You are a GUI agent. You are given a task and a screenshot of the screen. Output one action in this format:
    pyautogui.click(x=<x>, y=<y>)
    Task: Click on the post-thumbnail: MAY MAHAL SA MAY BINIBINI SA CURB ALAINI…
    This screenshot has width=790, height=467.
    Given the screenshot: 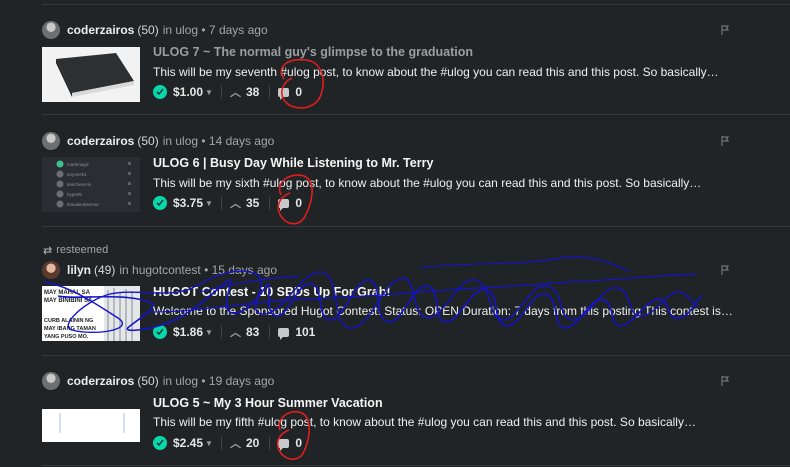 What is the action you would take?
    pyautogui.click(x=91, y=313)
    